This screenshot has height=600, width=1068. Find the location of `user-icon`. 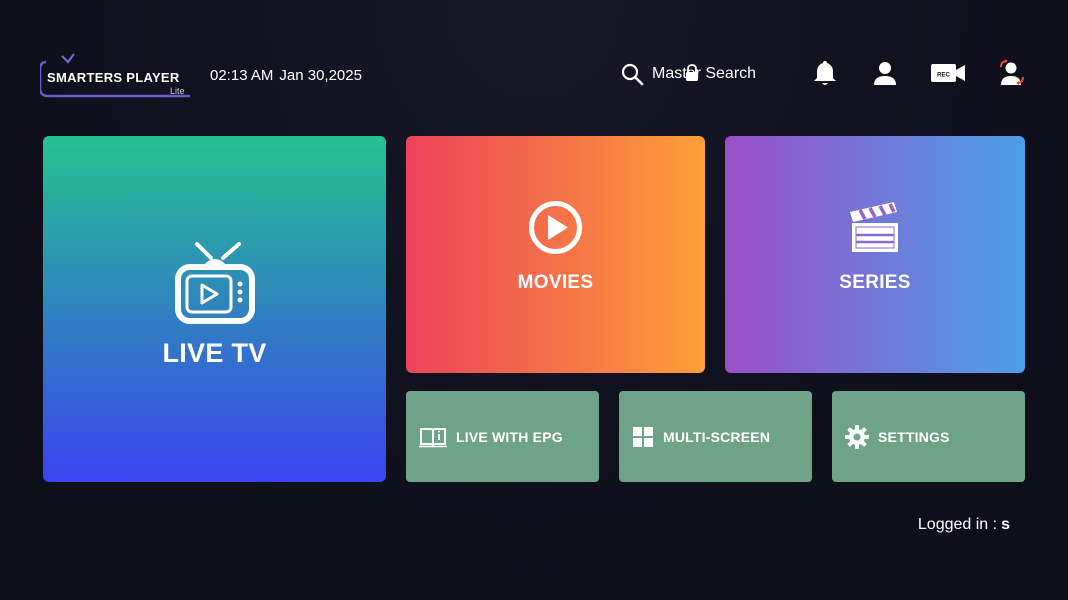

user-icon is located at coordinates (885, 73).